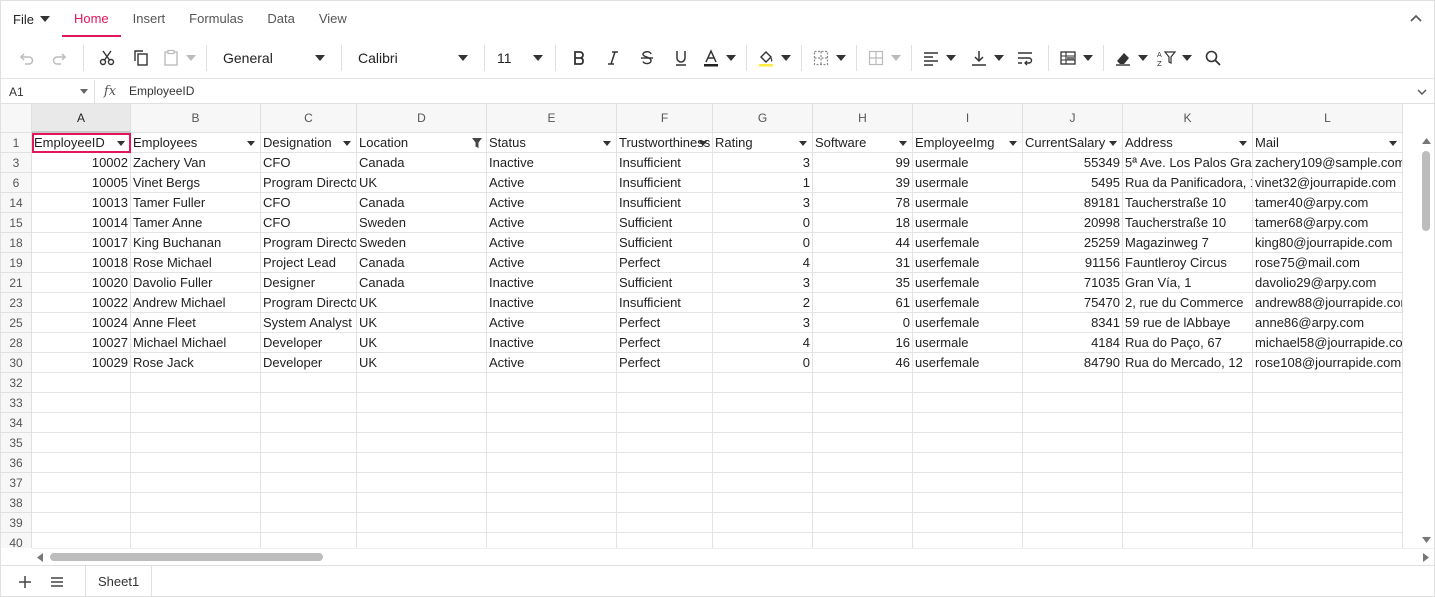 The image size is (1435, 597). What do you see at coordinates (665, 303) in the screenshot?
I see `cell: Insufficient` at bounding box center [665, 303].